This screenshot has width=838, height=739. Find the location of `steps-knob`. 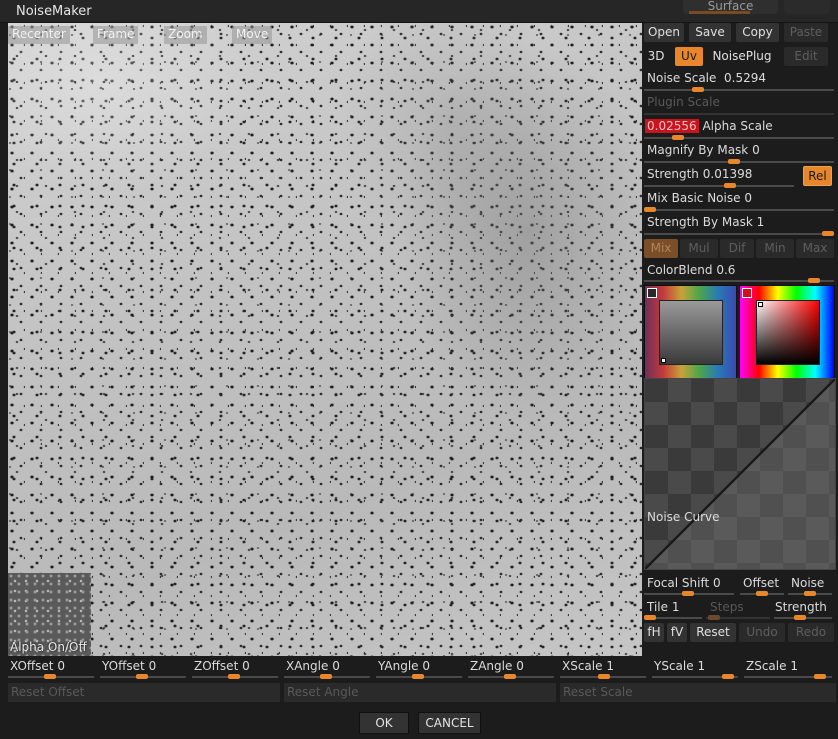

steps-knob is located at coordinates (714, 617).